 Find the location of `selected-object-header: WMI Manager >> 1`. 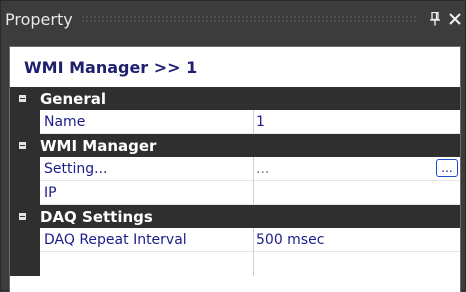

selected-object-header: WMI Manager >> 1 is located at coordinates (235, 67).